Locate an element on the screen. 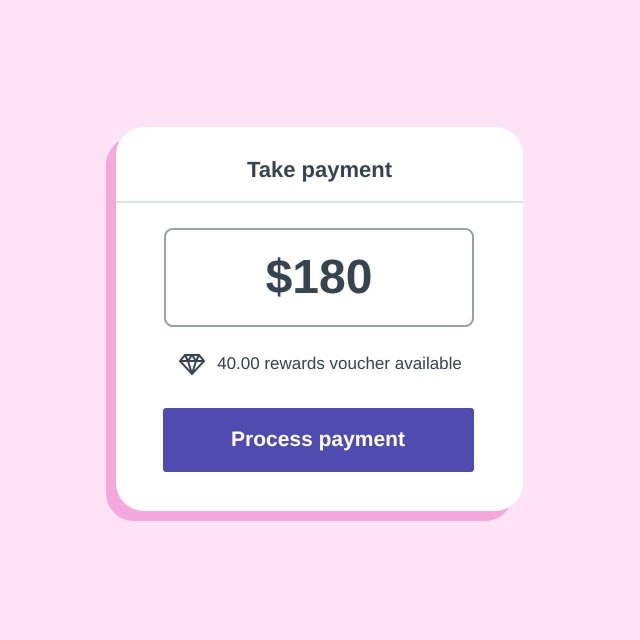  card-title: Take payment is located at coordinates (319, 170).